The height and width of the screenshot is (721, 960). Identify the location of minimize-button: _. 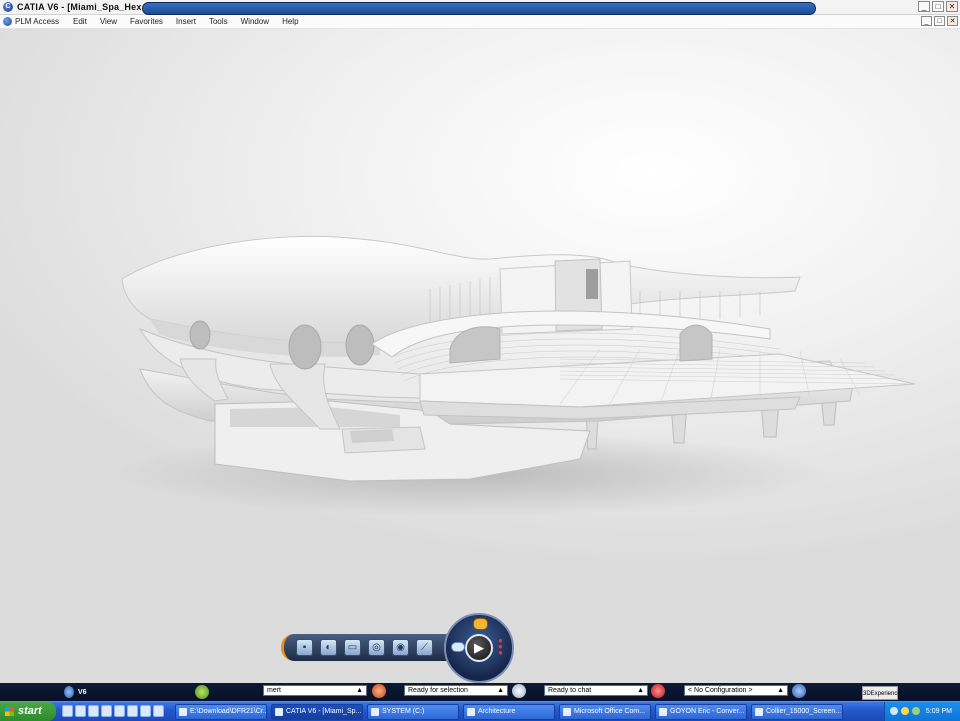
(924, 6).